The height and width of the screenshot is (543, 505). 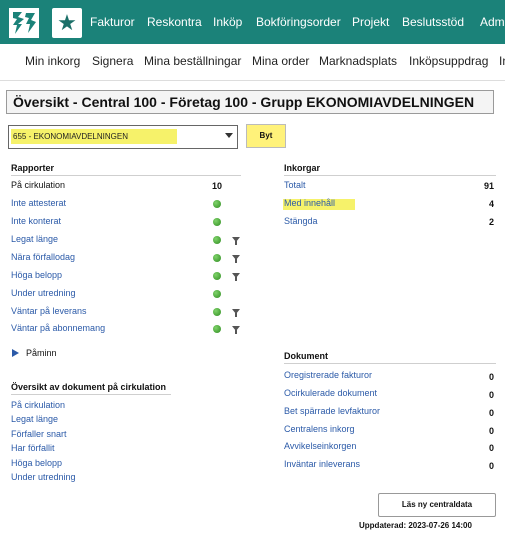 What do you see at coordinates (298, 22) in the screenshot?
I see `nav-bokforingsorder: Bokföringsorder` at bounding box center [298, 22].